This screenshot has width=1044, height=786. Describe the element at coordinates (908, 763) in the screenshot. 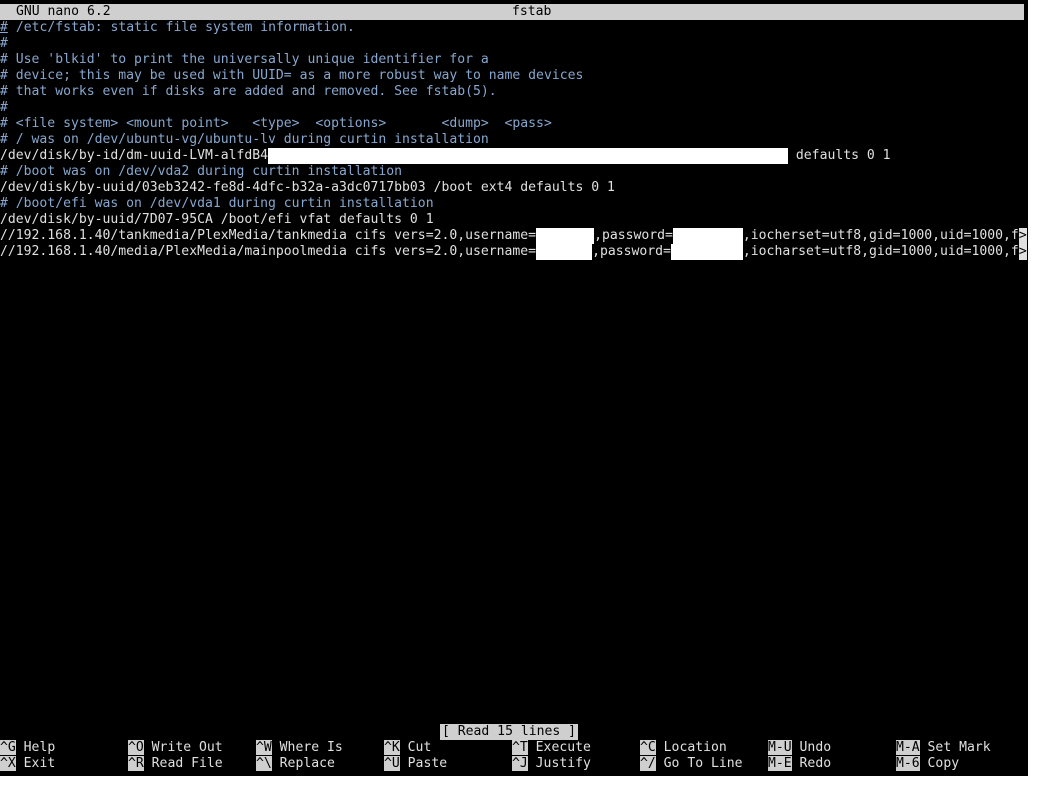

I see `shortcut-key: M-6` at that location.